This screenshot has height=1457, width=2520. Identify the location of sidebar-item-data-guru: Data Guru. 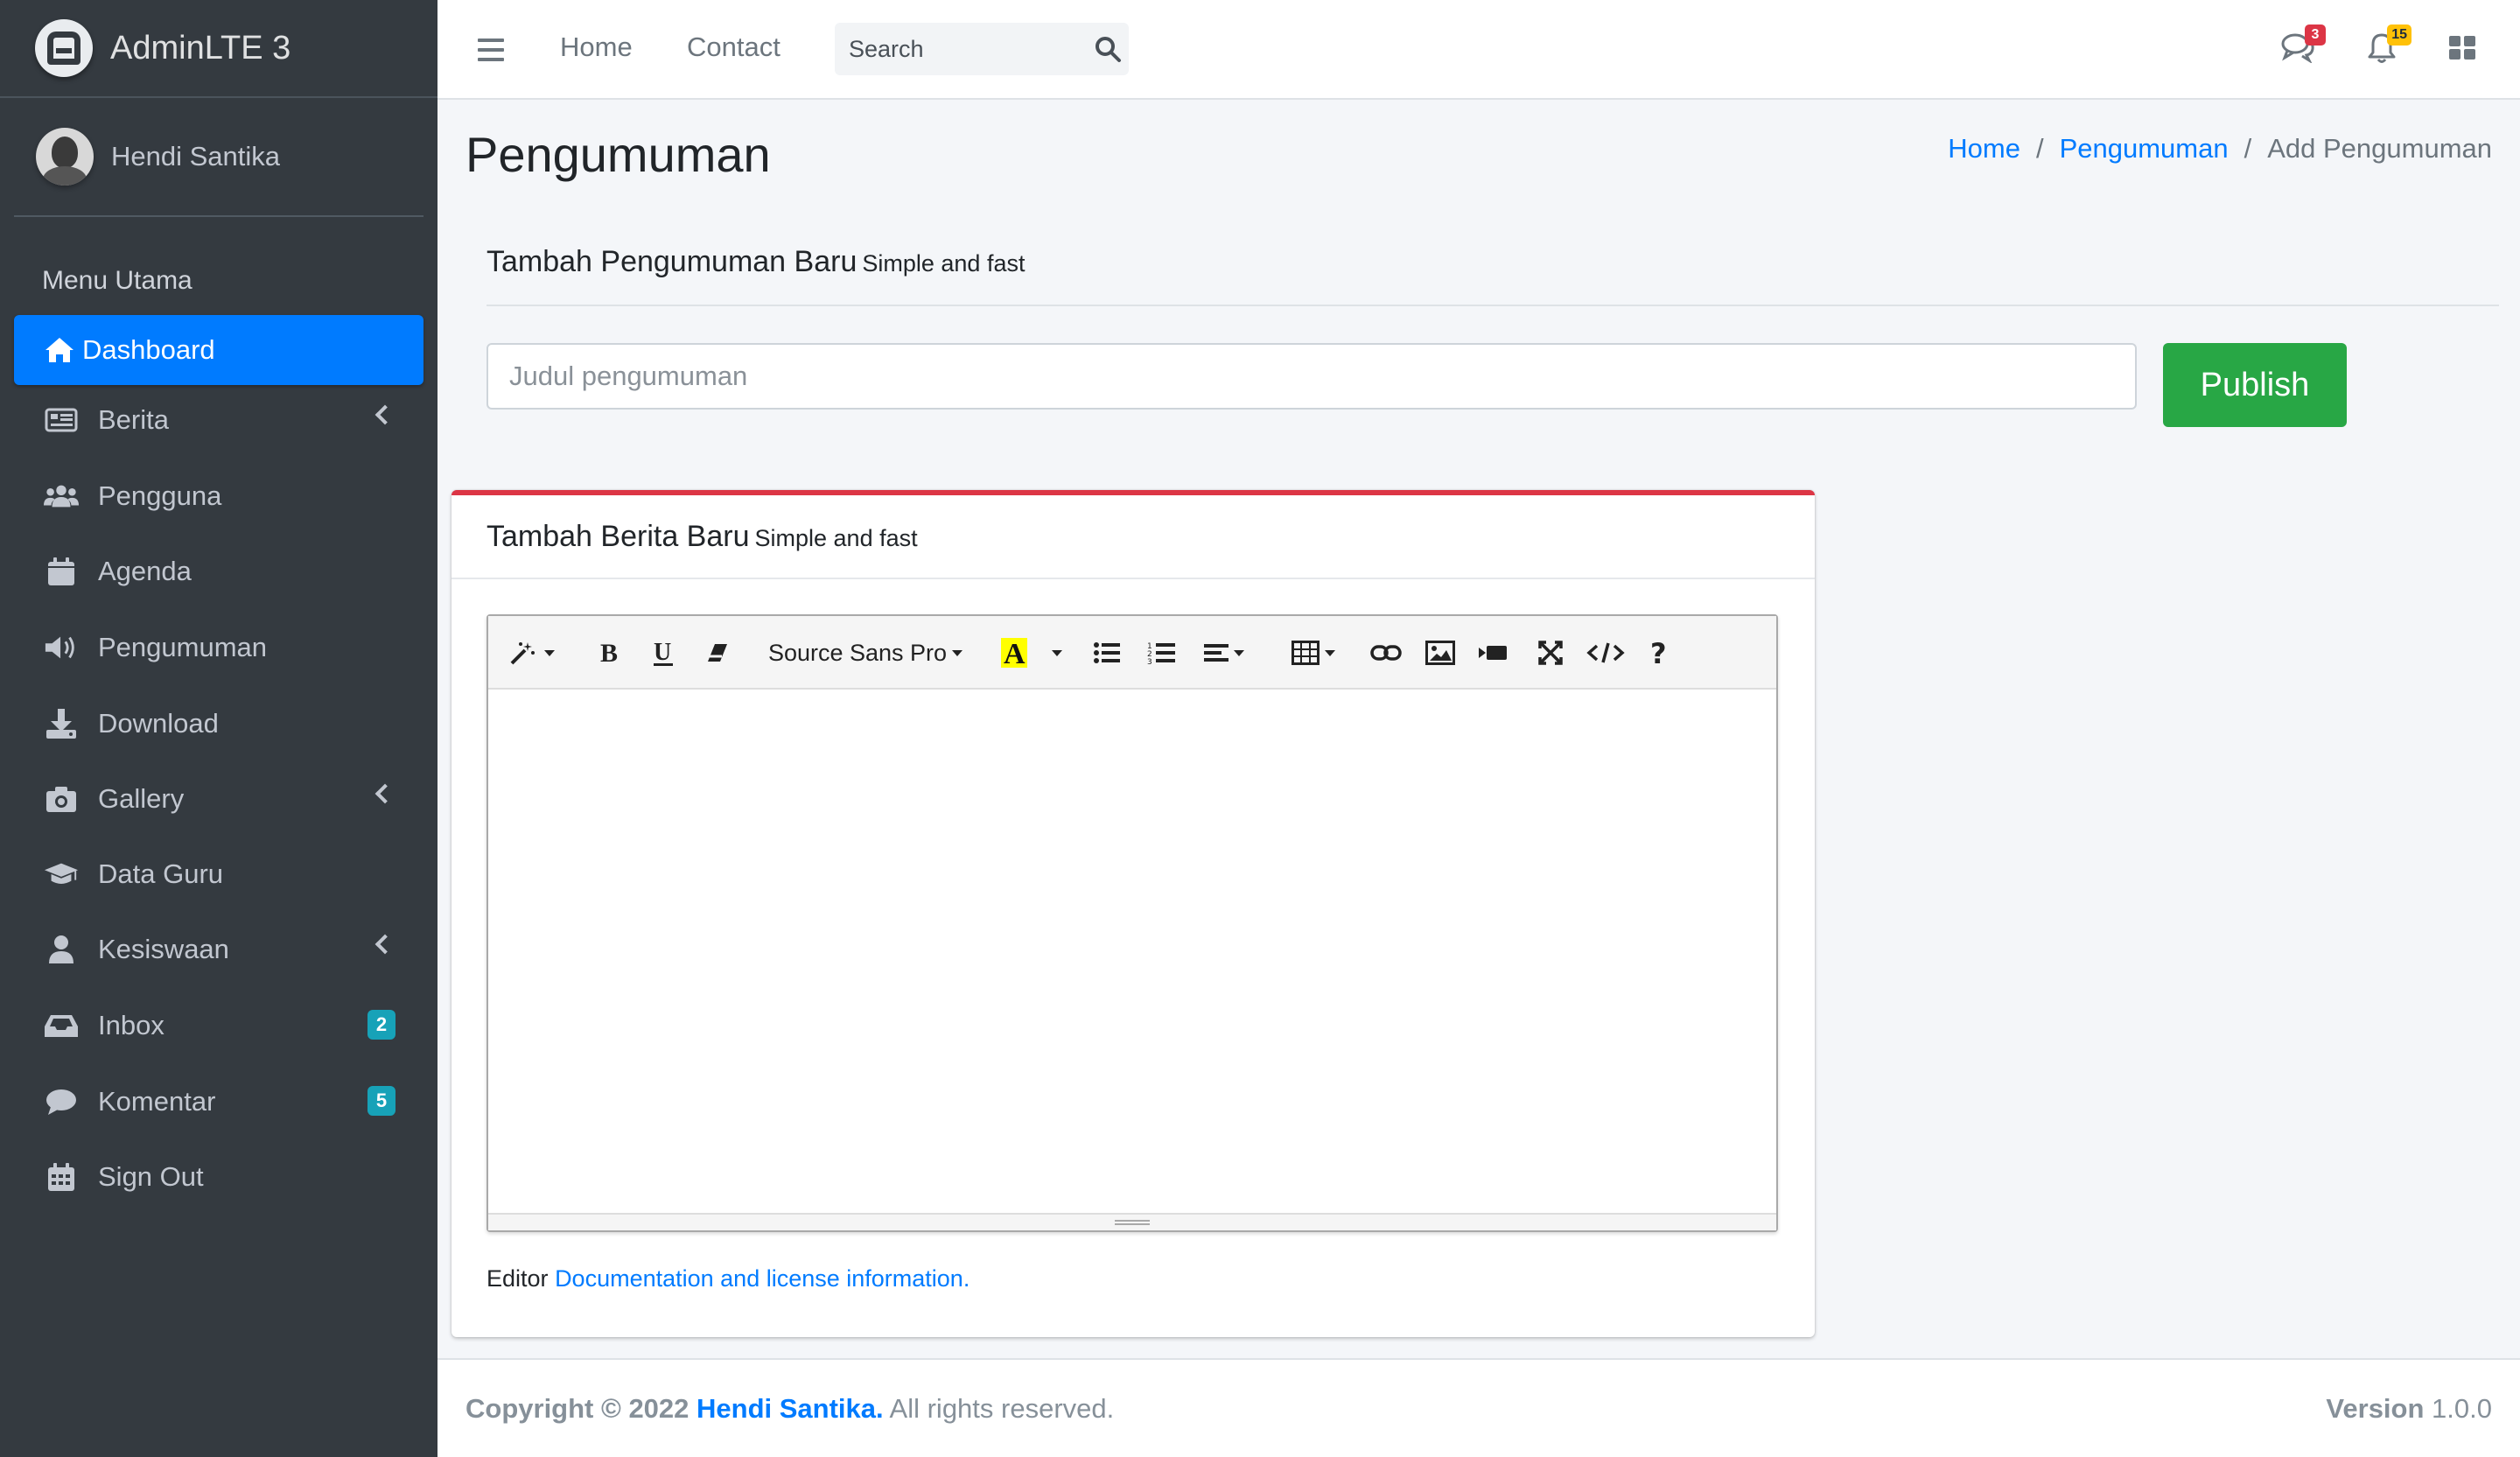
(219, 874).